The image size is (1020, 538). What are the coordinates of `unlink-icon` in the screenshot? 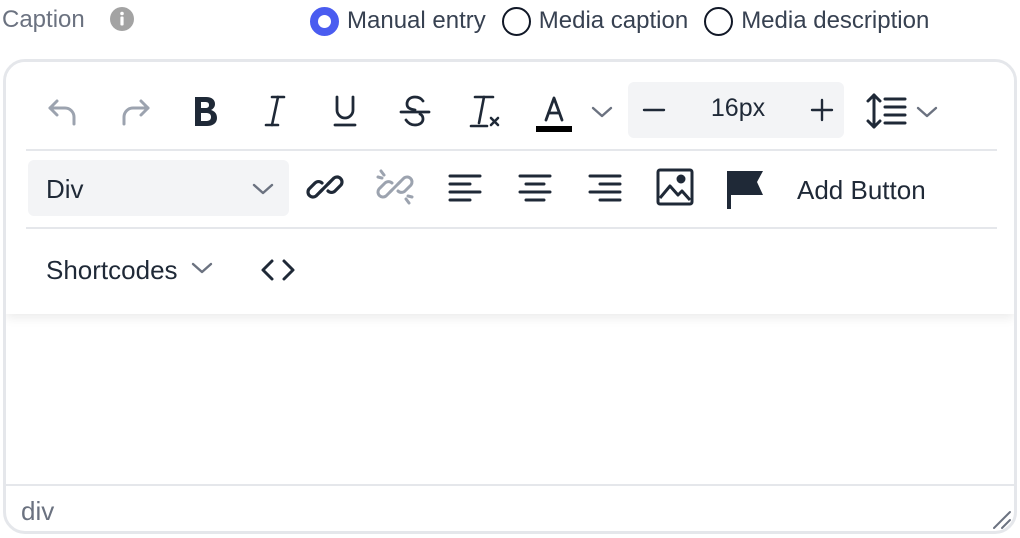 It's located at (395, 187).